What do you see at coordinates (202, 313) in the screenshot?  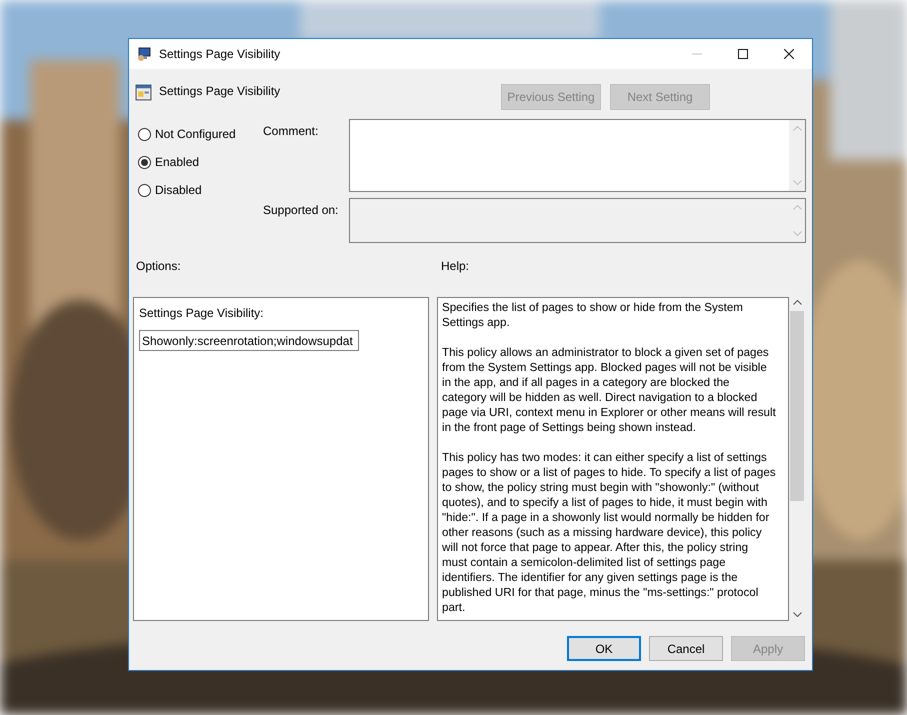 I see `option-label: Settings Page Visibility:` at bounding box center [202, 313].